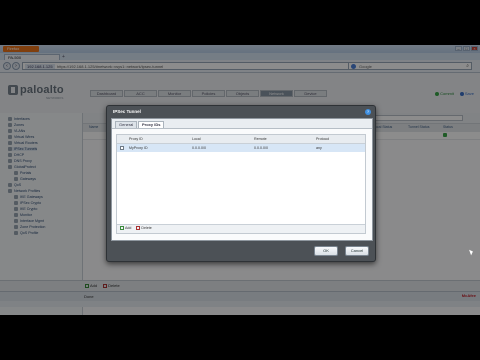 The image size is (480, 360). What do you see at coordinates (136, 139) in the screenshot?
I see `column-header: Proxy ID` at bounding box center [136, 139].